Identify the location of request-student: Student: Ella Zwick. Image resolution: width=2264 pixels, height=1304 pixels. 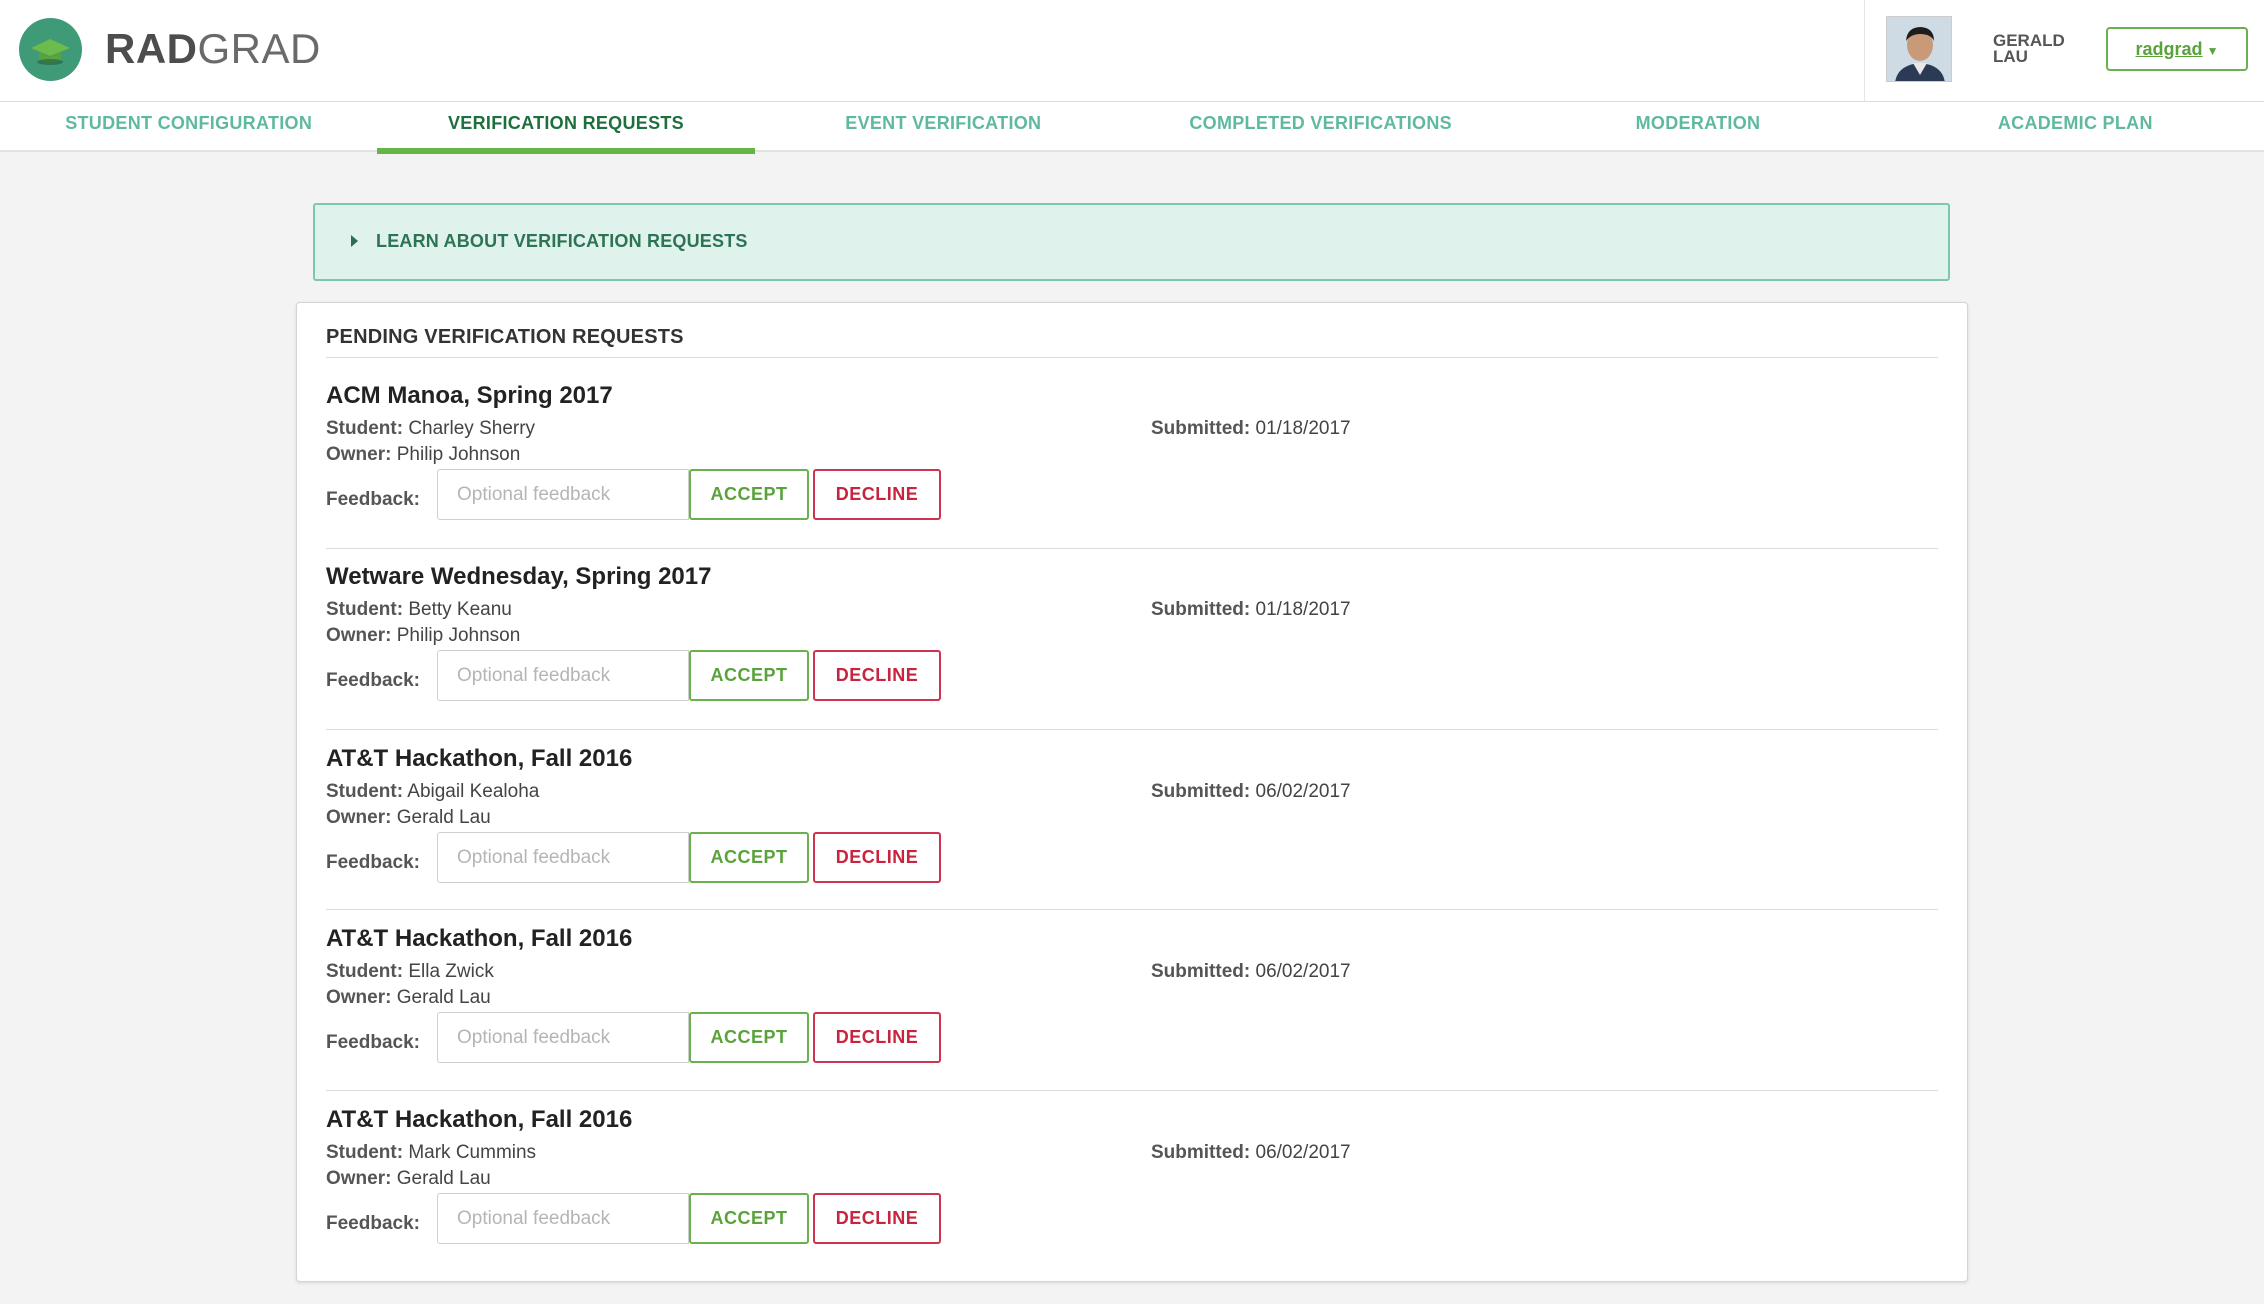
(410, 972).